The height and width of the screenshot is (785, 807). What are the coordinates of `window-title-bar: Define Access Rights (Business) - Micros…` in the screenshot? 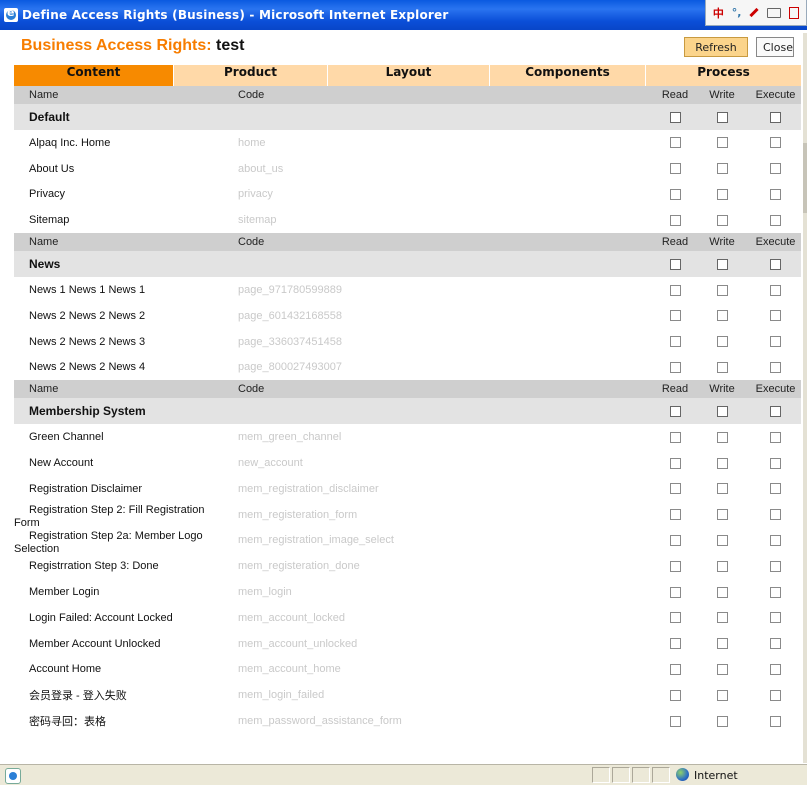 It's located at (403, 15).